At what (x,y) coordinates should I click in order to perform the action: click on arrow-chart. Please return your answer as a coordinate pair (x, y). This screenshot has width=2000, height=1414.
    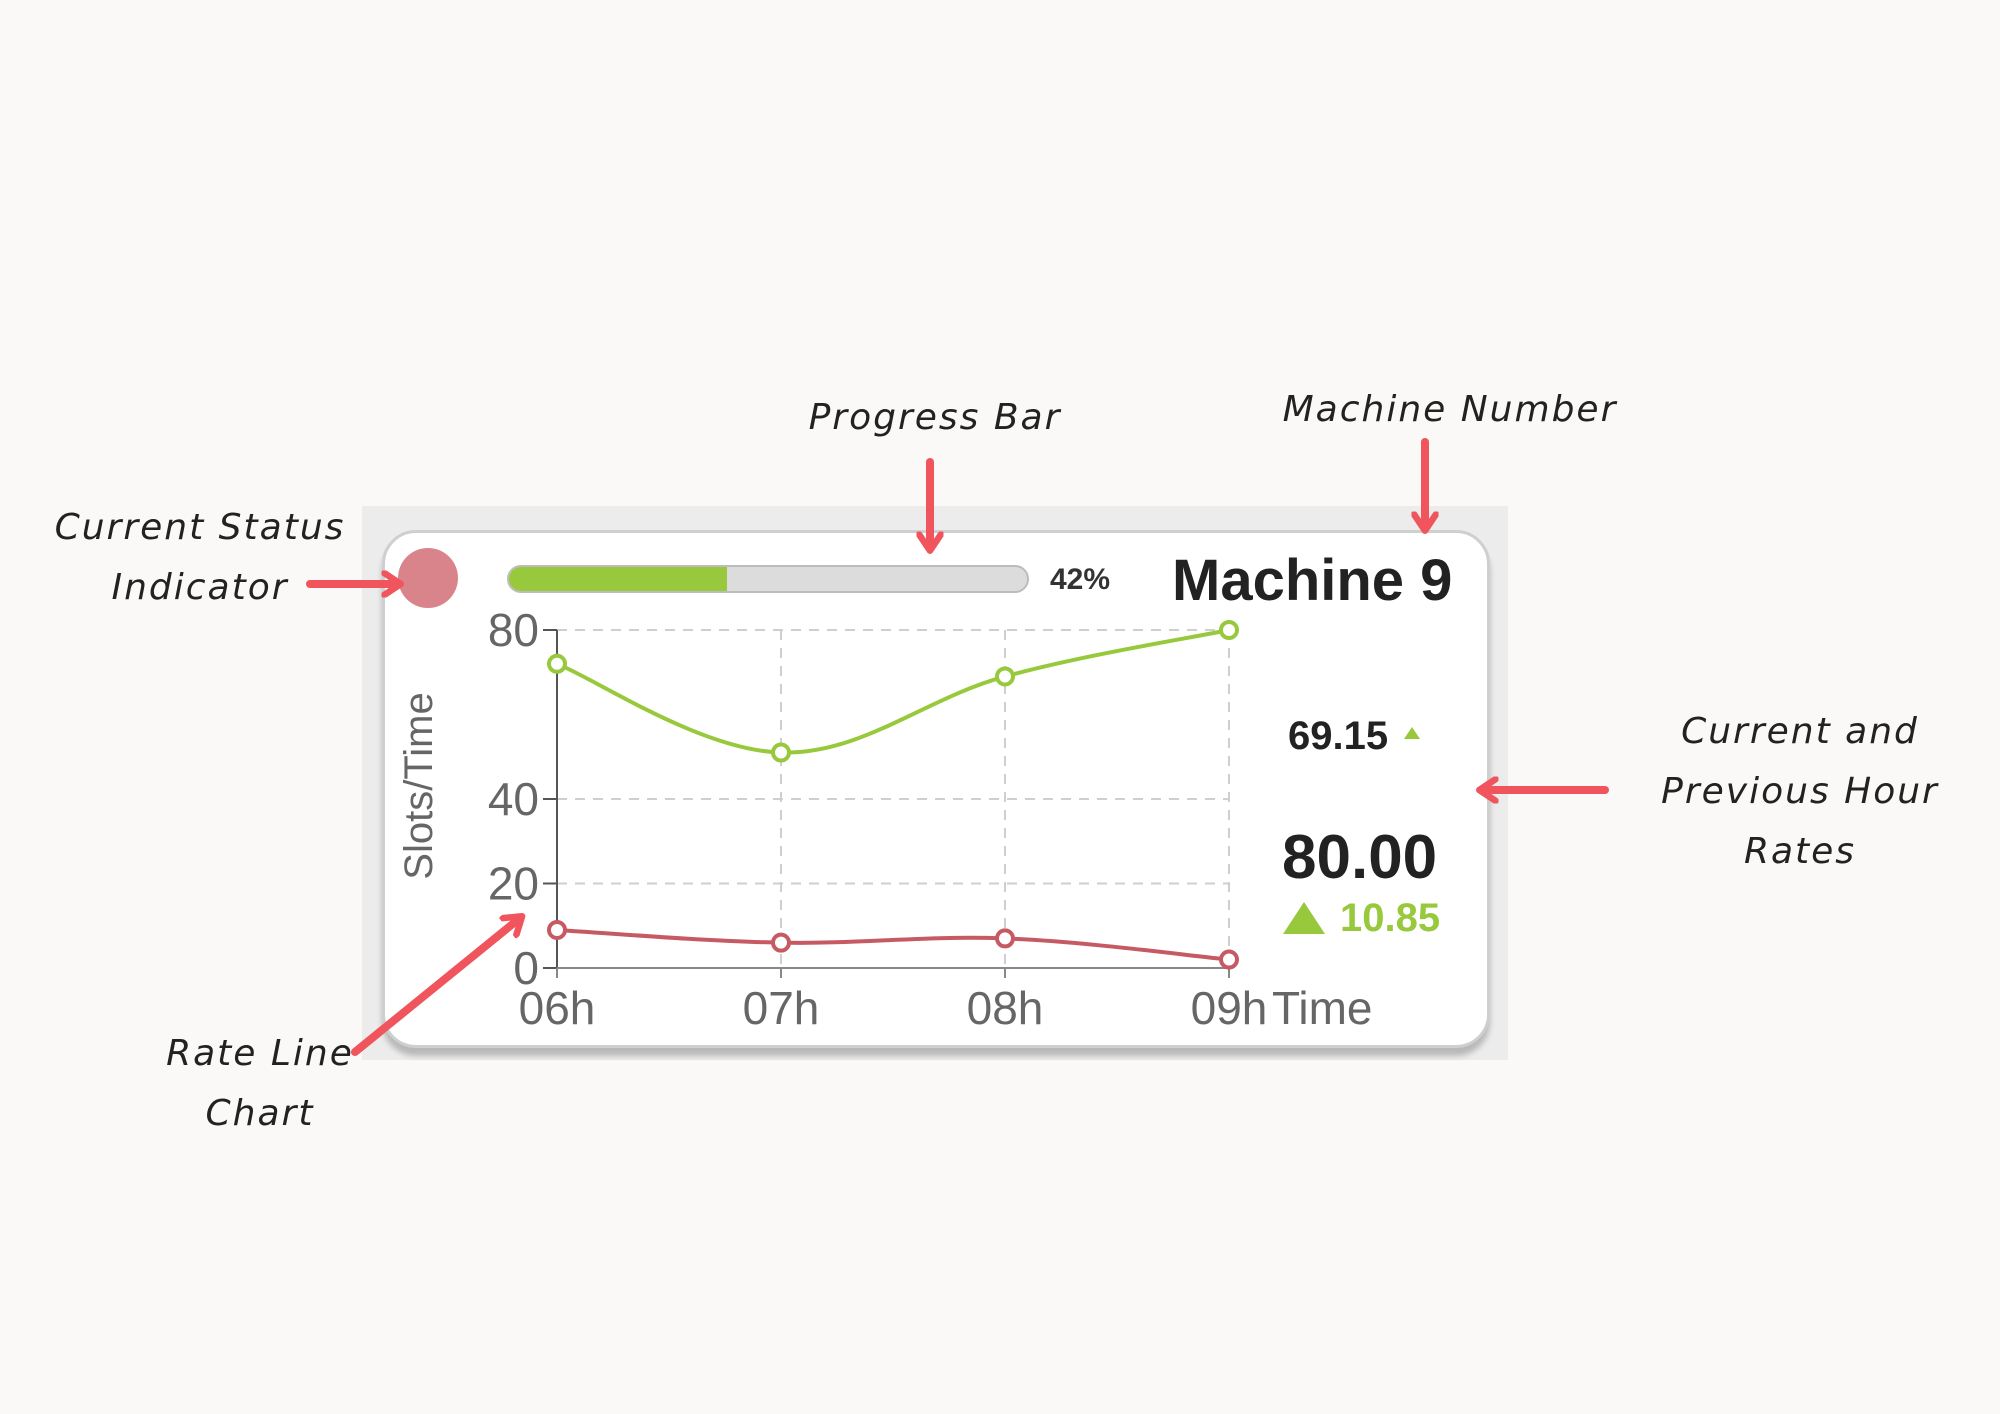
    Looking at the image, I should click on (435, 987).